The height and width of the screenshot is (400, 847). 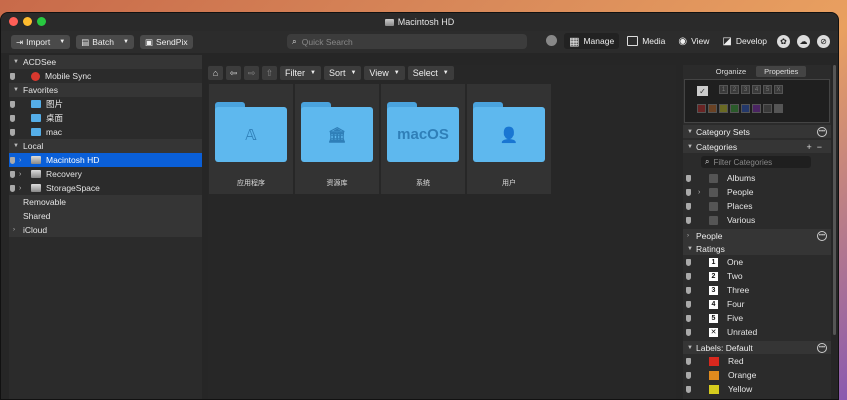 I want to click on quick-rating-clear: X, so click(x=778, y=89).